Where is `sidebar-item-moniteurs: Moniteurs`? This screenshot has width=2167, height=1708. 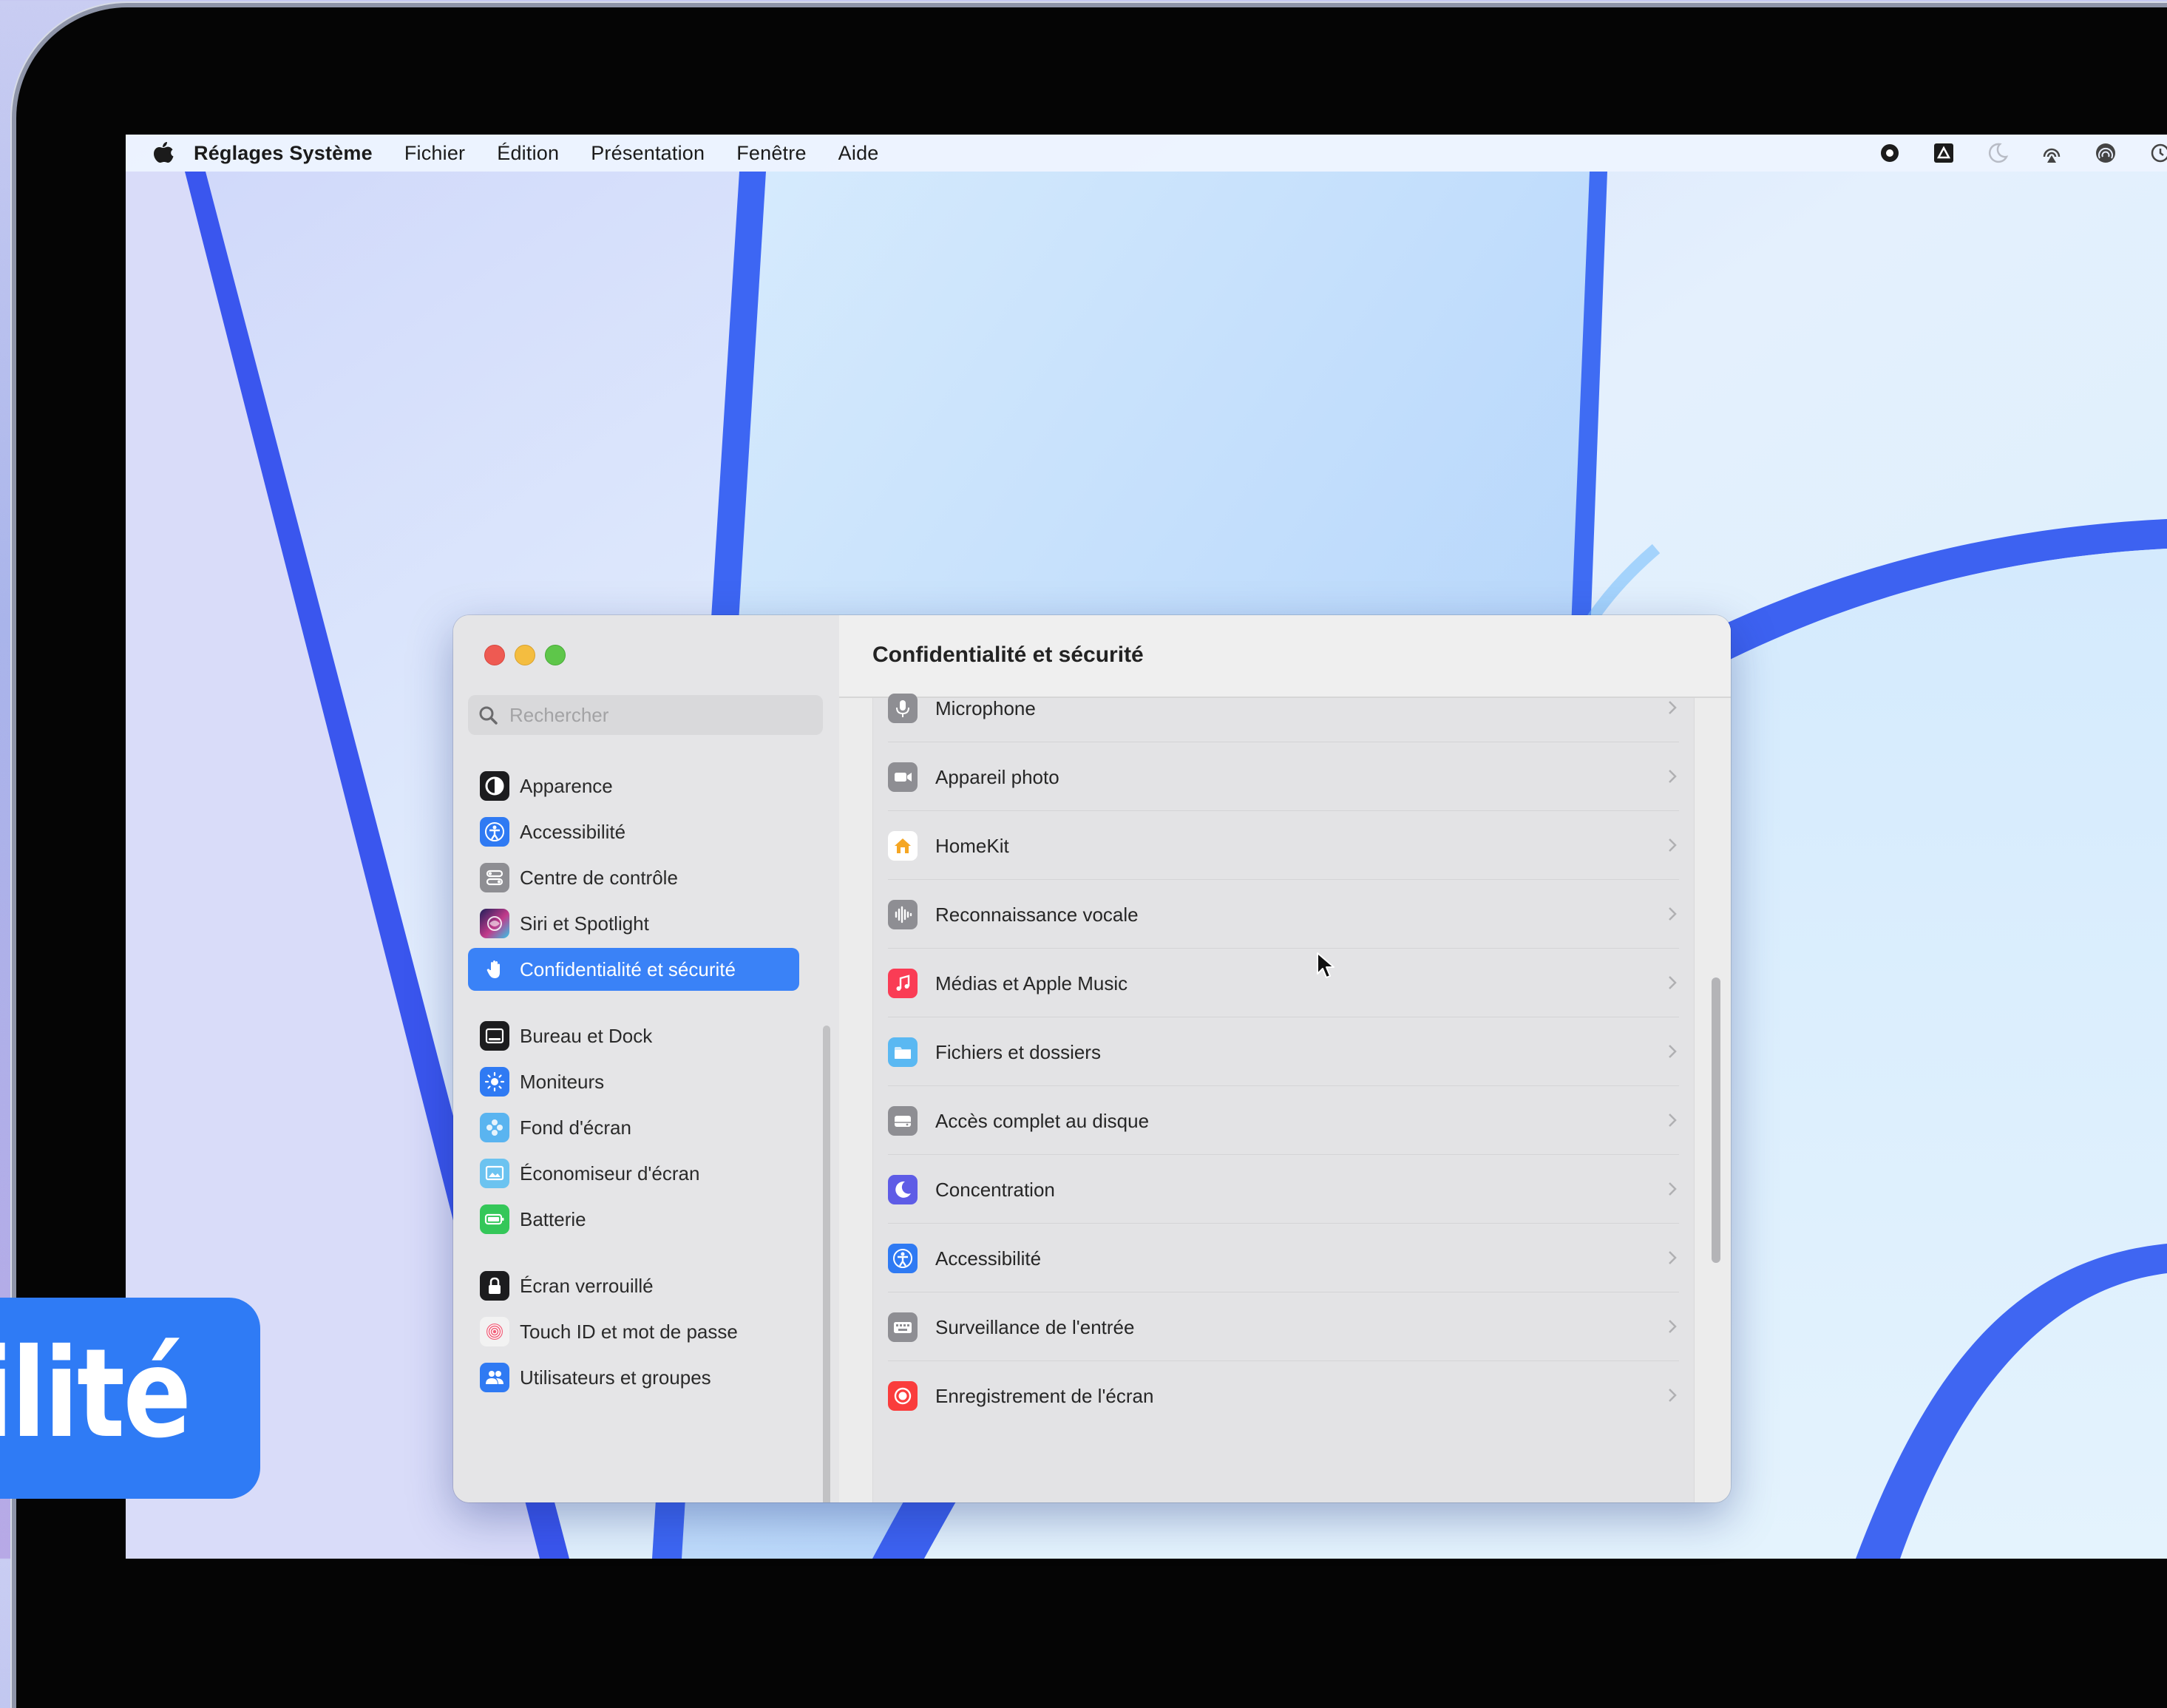 sidebar-item-moniteurs: Moniteurs is located at coordinates (634, 1081).